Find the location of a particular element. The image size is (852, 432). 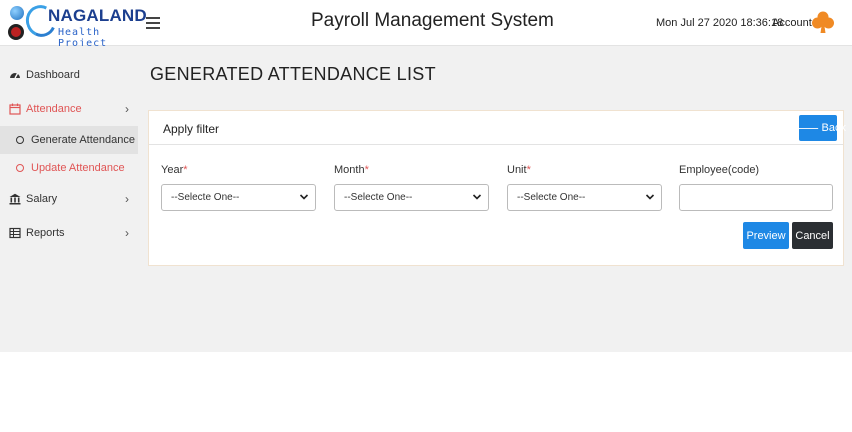

sidebar-item-reports: Reports › is located at coordinates (69, 233).